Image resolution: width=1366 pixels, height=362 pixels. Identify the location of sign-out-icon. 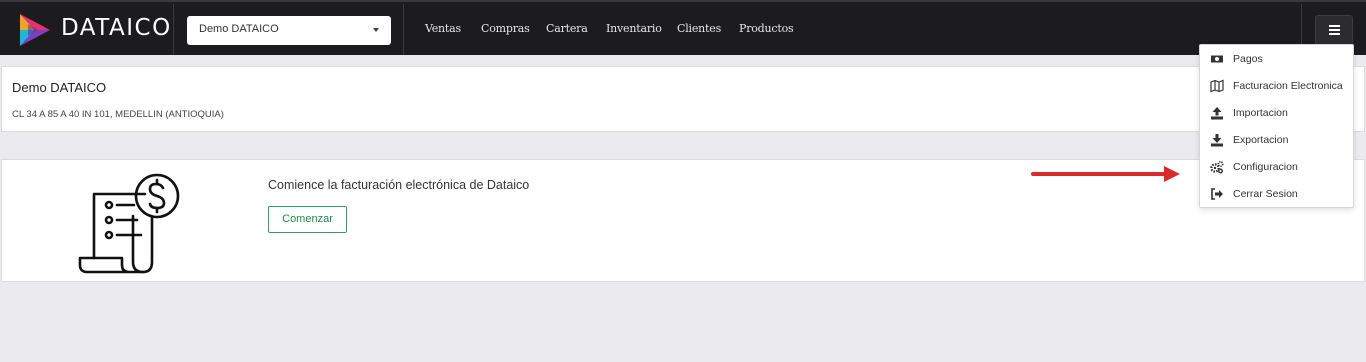
(1217, 194).